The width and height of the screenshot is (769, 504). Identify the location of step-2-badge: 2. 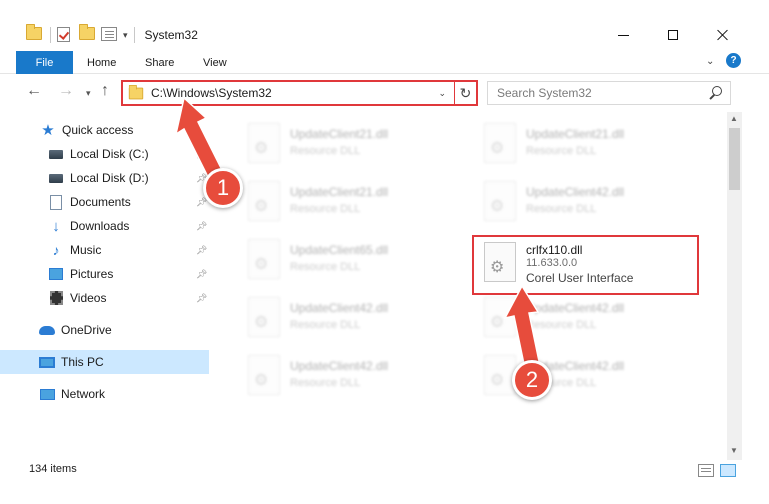
(532, 380).